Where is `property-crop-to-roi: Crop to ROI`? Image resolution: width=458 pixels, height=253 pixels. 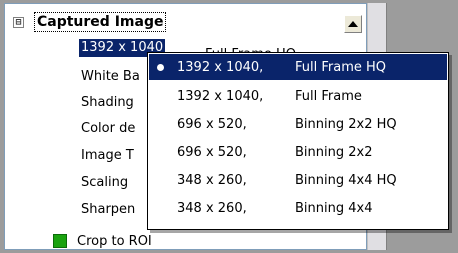
property-crop-to-roi: Crop to ROI is located at coordinates (102, 241).